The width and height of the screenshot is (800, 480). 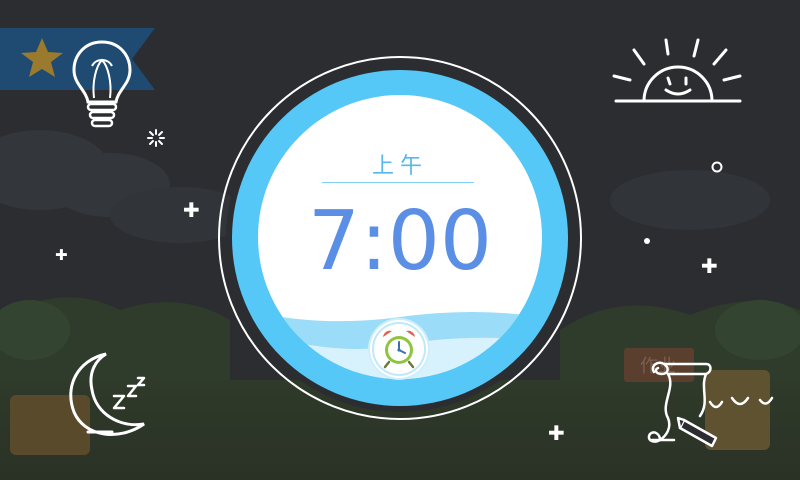 What do you see at coordinates (398, 182) in the screenshot?
I see `divider-line` at bounding box center [398, 182].